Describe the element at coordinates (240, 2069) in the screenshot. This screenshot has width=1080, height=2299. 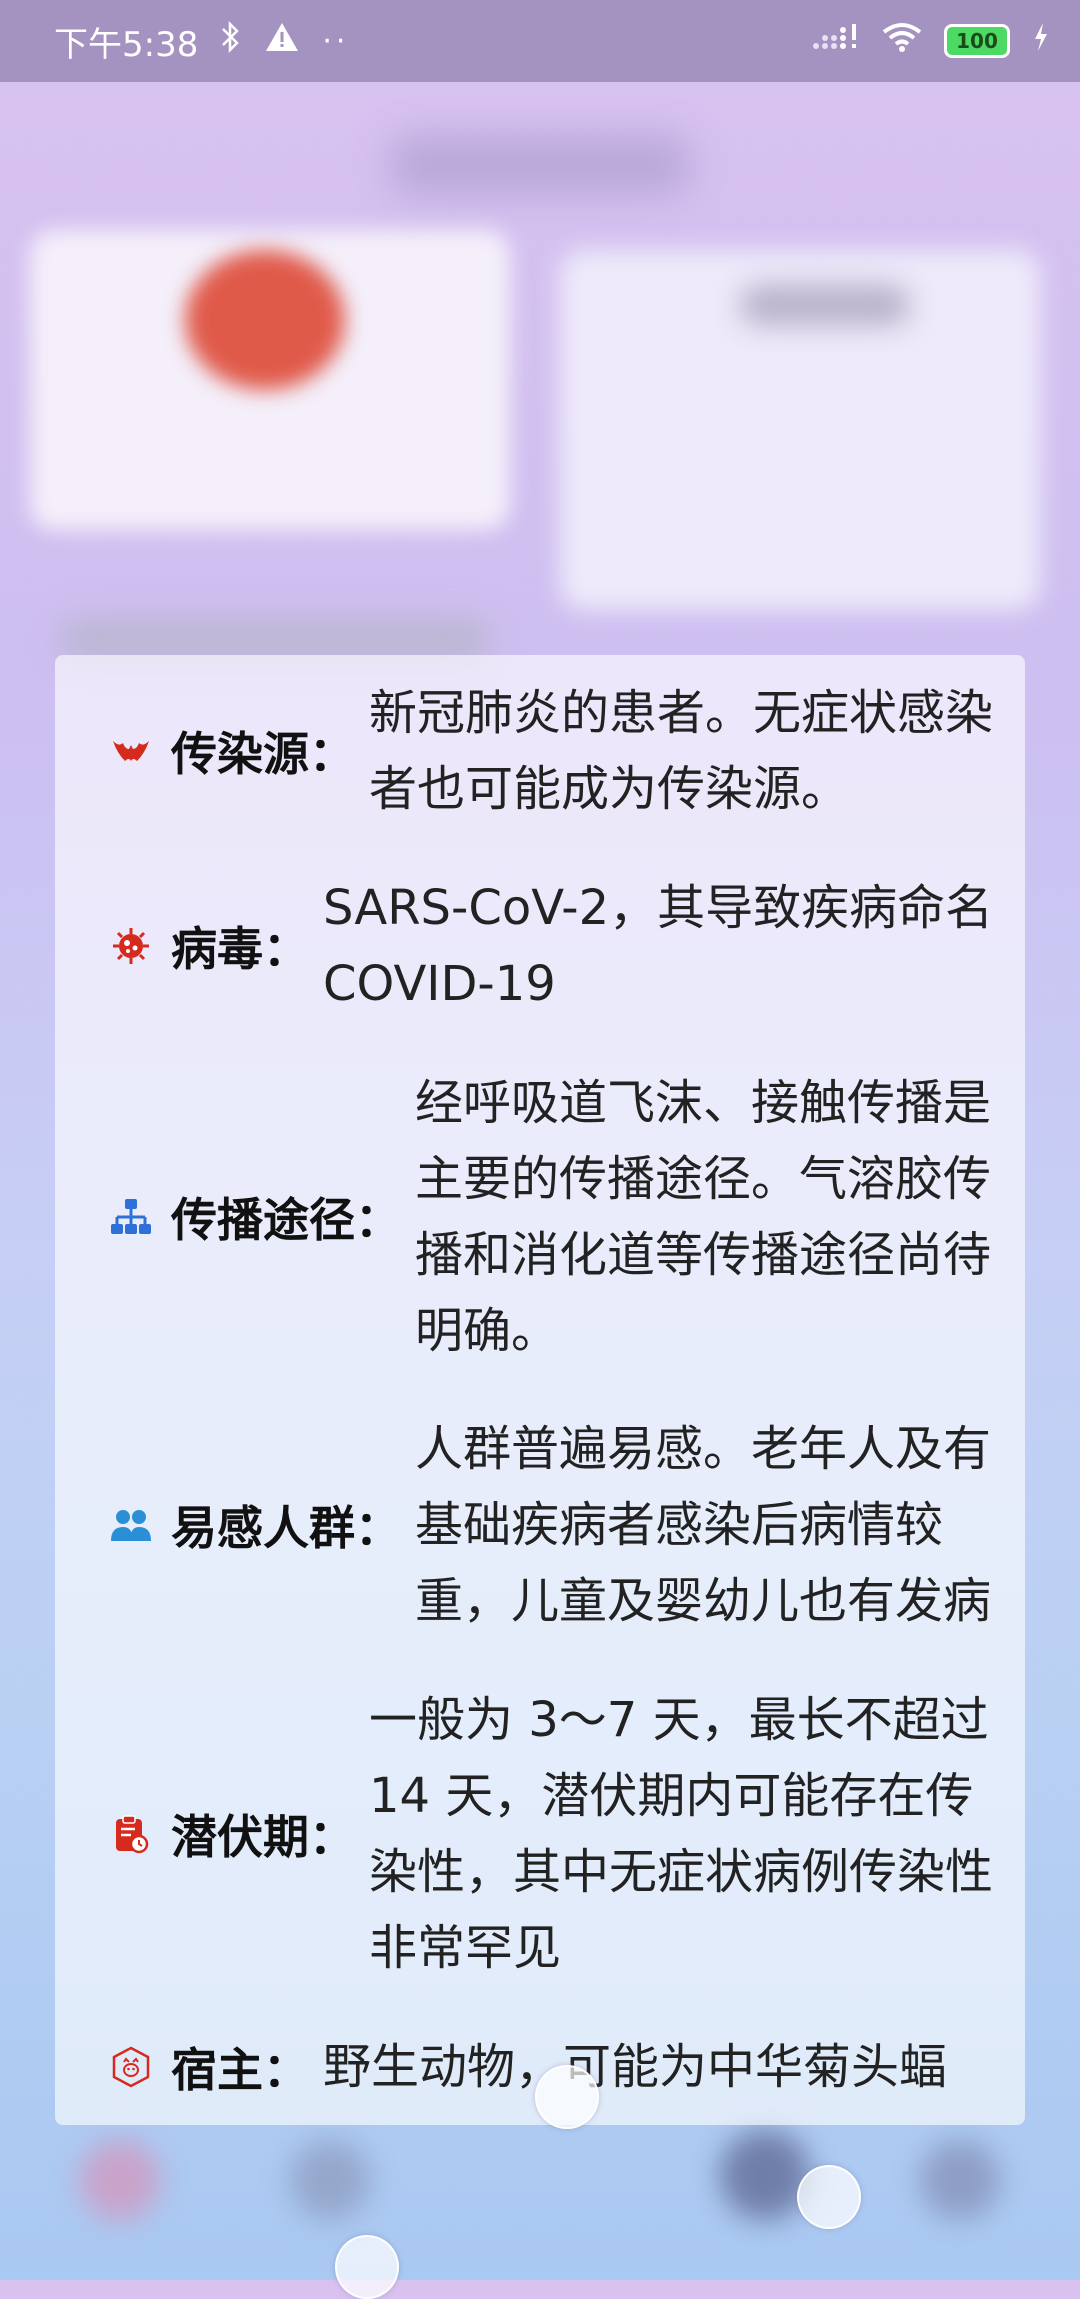
I see `info-label: 宿主：` at that location.